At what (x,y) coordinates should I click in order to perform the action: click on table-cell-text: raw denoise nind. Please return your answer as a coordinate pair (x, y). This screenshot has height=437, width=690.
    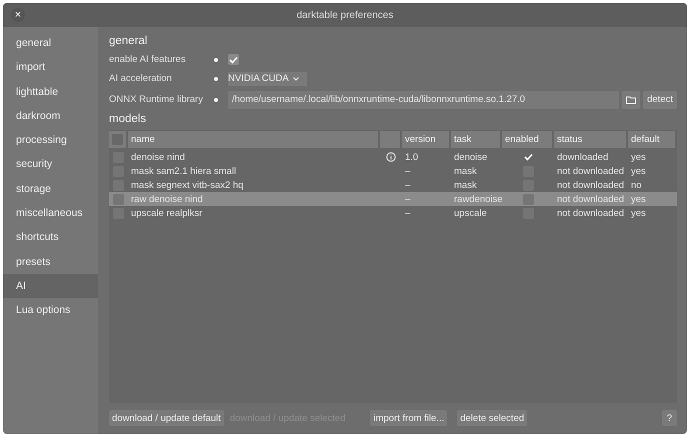
    Looking at the image, I should click on (167, 199).